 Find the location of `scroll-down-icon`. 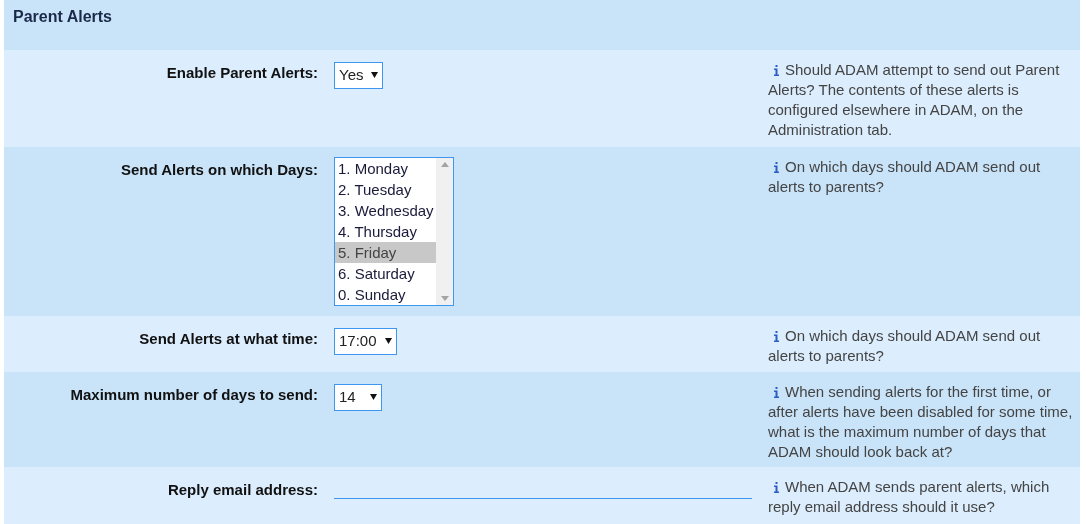

scroll-down-icon is located at coordinates (444, 298).